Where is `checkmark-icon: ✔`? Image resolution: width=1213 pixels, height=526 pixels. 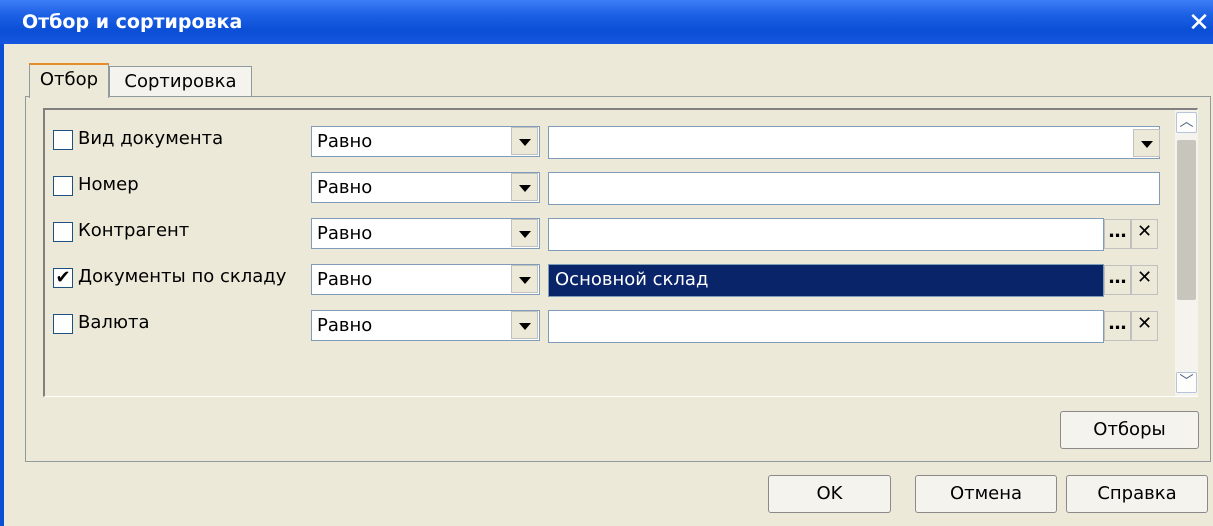 checkmark-icon: ✔ is located at coordinates (63, 277).